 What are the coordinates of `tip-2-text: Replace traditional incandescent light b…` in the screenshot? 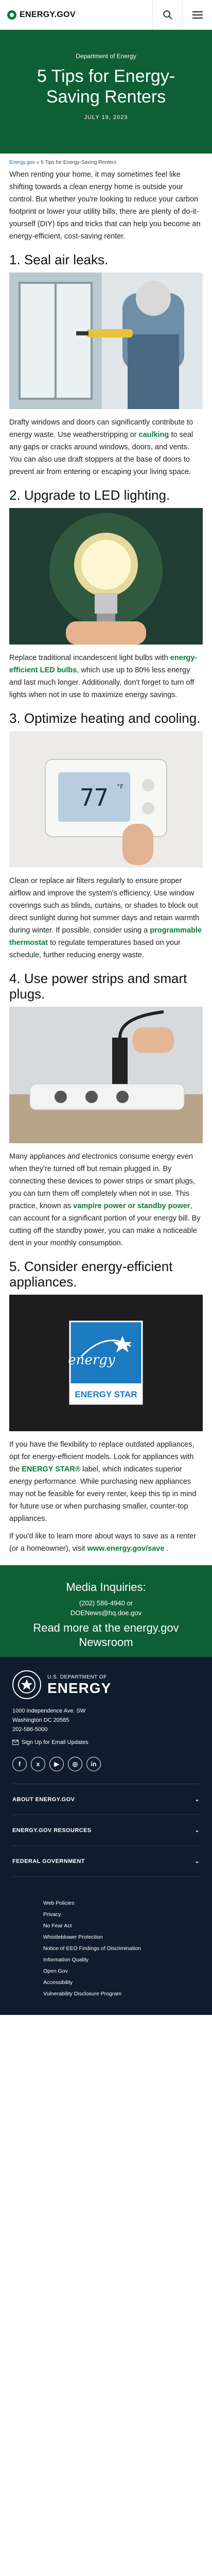 It's located at (103, 676).